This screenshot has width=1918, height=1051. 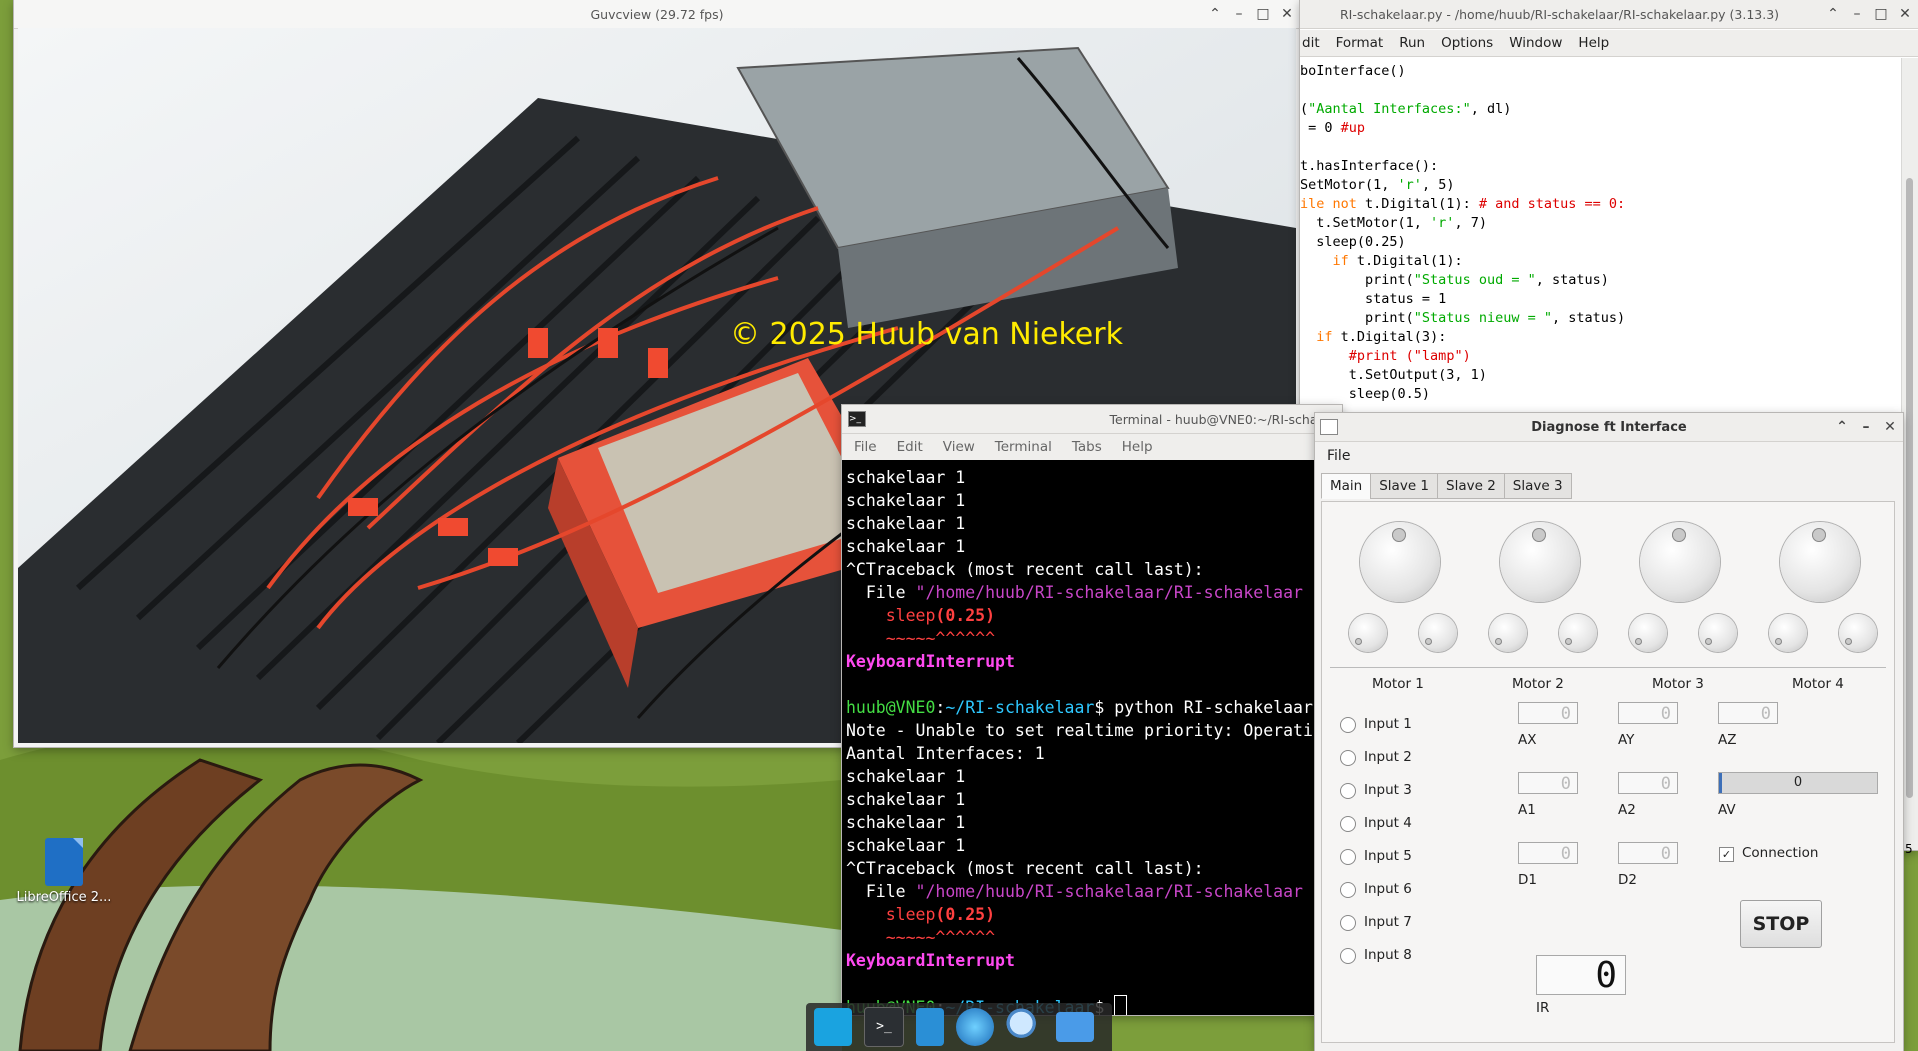 I want to click on av-progress-bar: 0, so click(x=1798, y=783).